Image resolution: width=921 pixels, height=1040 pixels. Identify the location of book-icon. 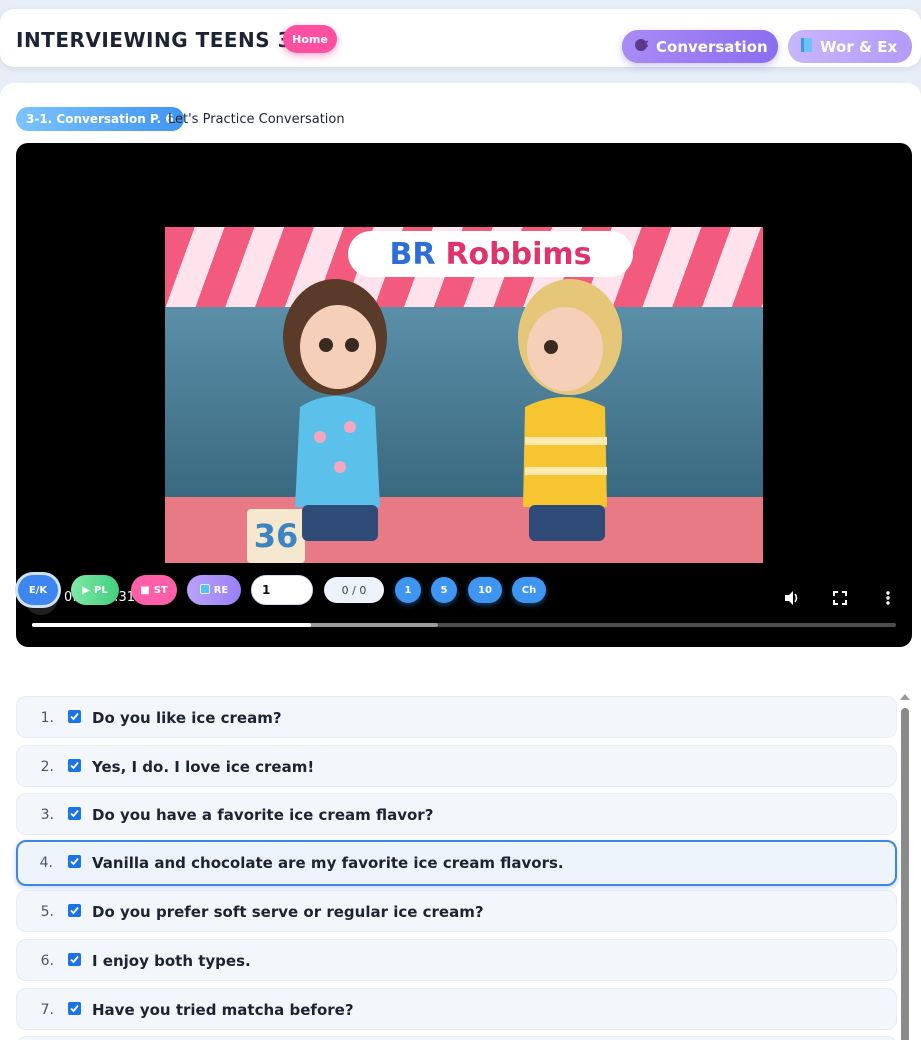
(807, 47).